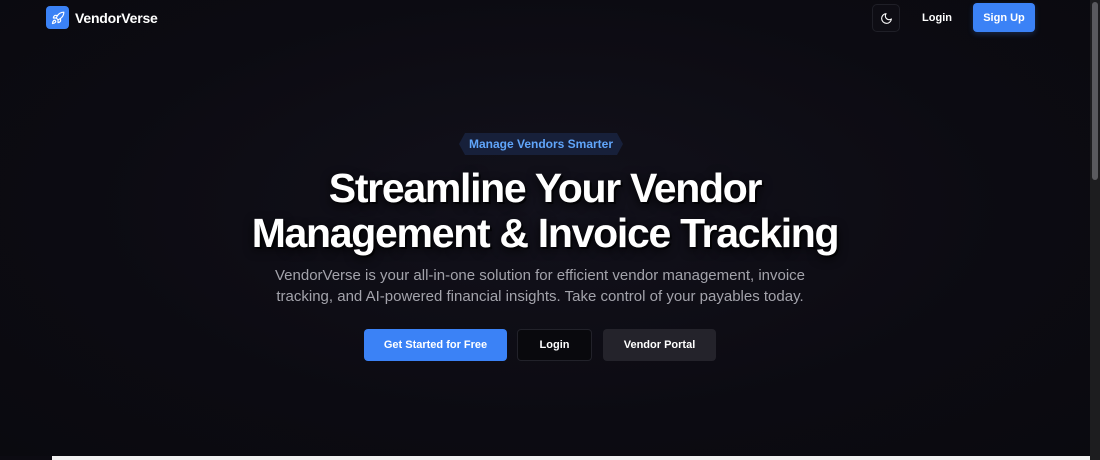 This screenshot has width=1100, height=460. Describe the element at coordinates (541, 144) in the screenshot. I see `hero-badge: Manage Vendors Smarter` at that location.